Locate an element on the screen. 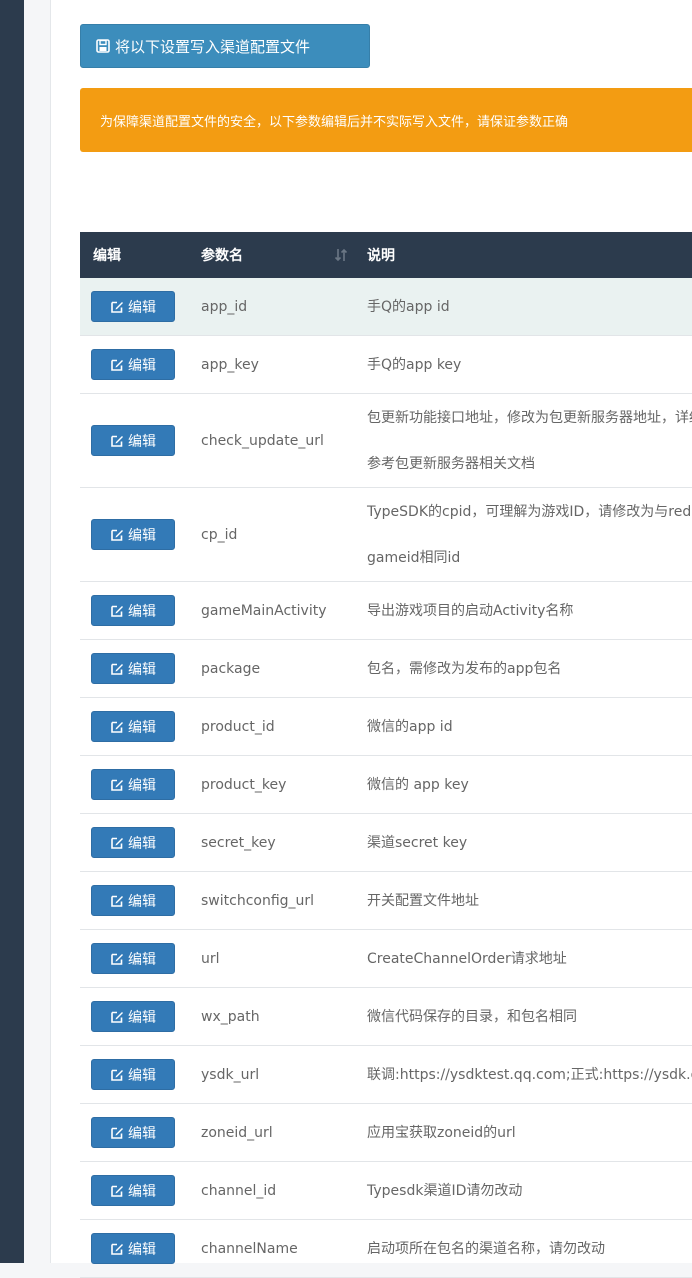 The height and width of the screenshot is (1278, 692). table-row: 编辑 channelName 启动项所在包名的渠道名称，请勿改动 is located at coordinates (386, 1248).